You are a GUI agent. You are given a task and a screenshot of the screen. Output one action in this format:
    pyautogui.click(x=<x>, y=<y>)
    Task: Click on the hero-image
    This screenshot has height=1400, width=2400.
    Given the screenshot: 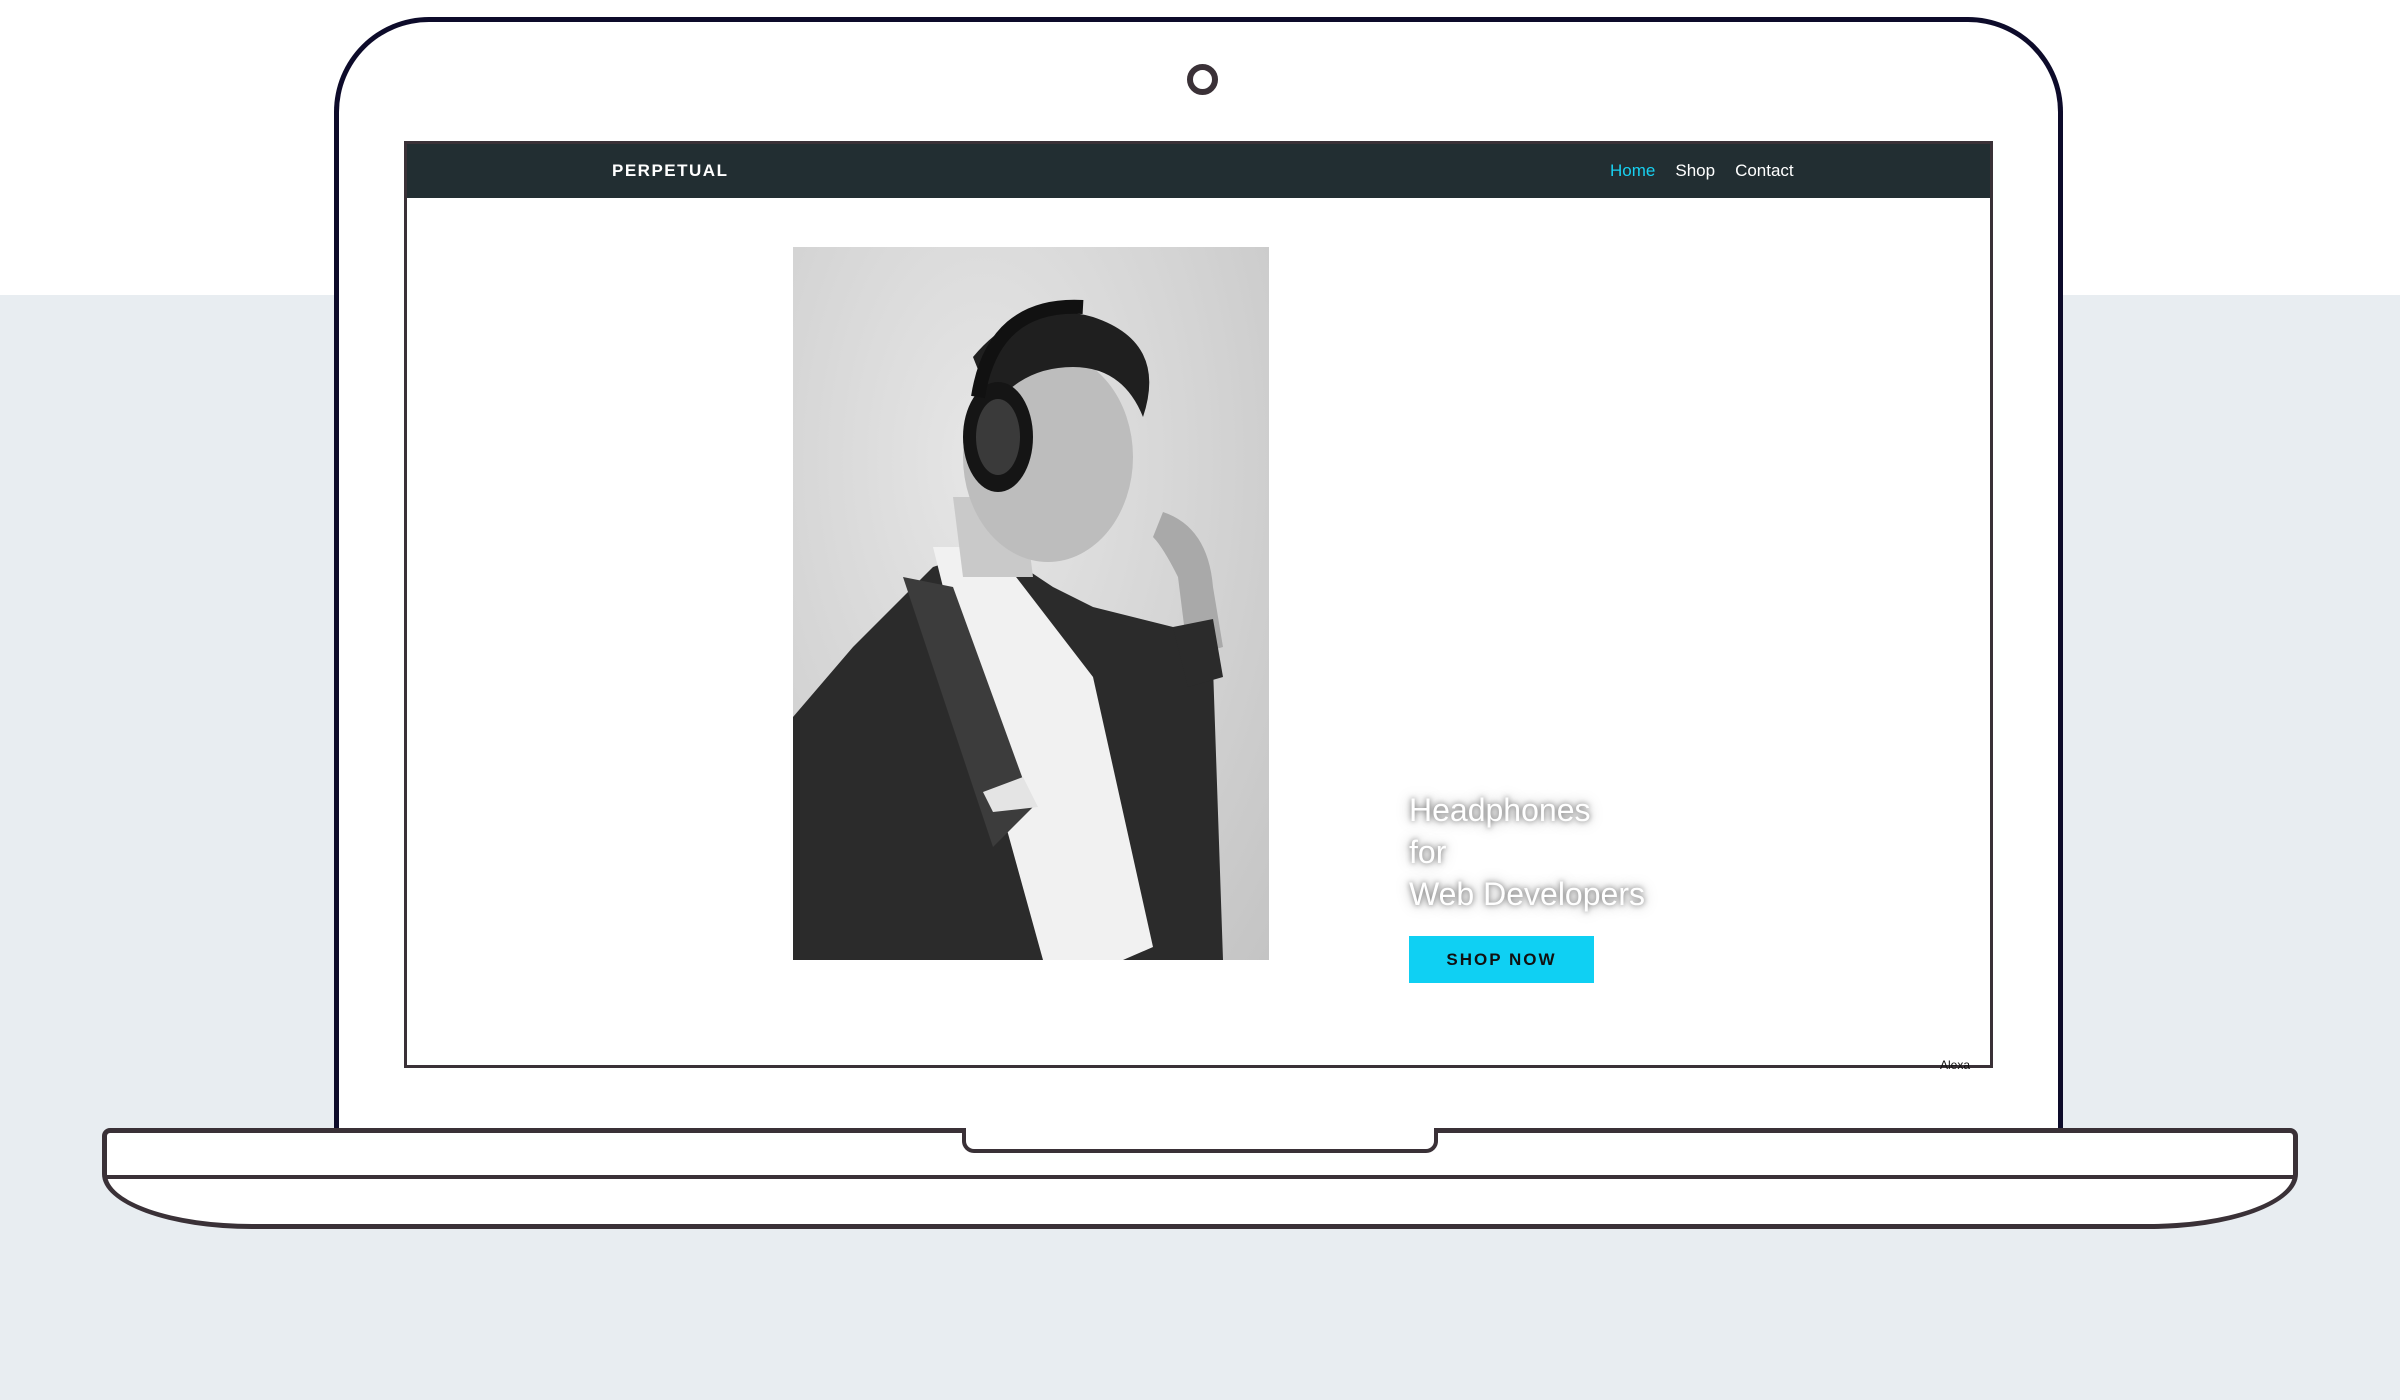 What is the action you would take?
    pyautogui.click(x=1031, y=603)
    